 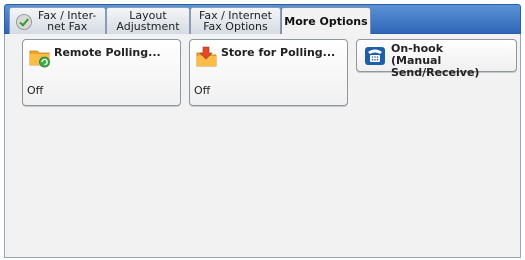 I want to click on tab-more-options-label: More Options, so click(x=326, y=21).